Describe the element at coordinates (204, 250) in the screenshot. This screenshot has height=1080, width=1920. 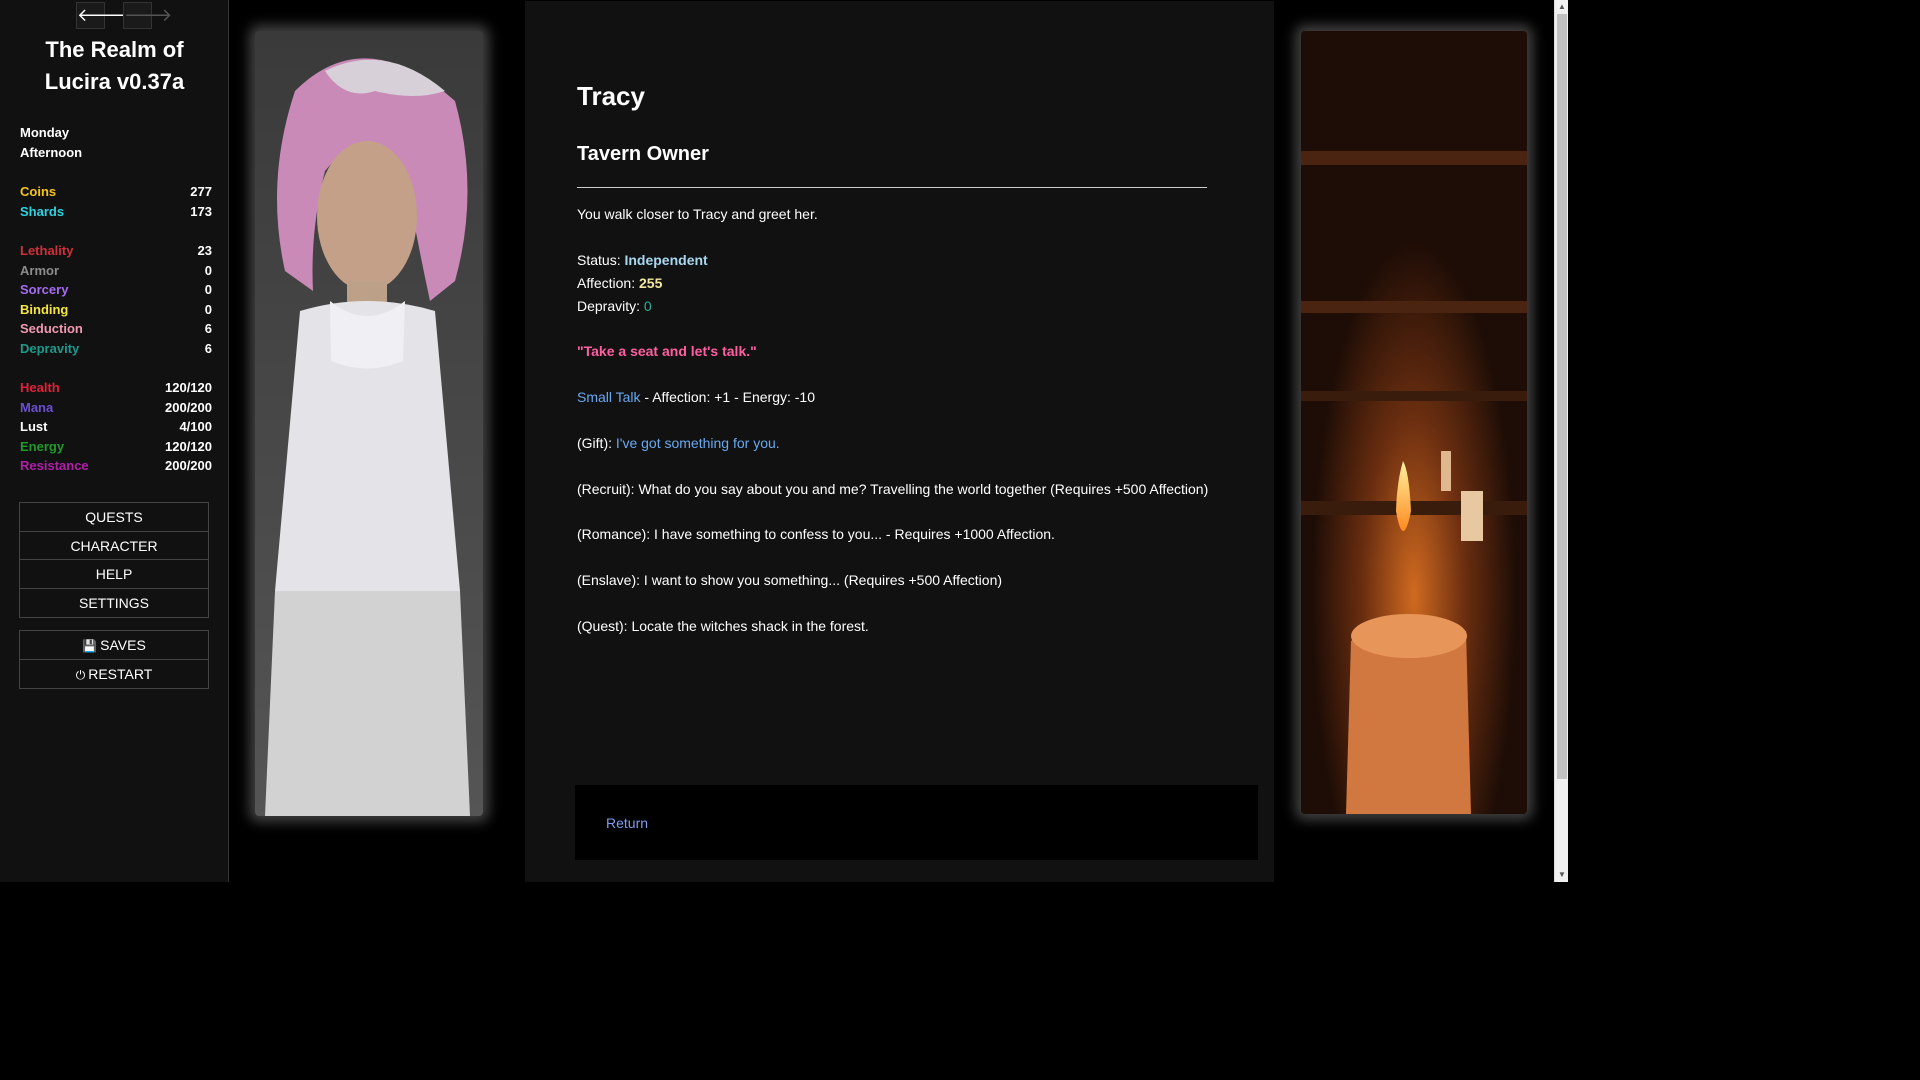
I see `stat-lethality-value: 23` at that location.